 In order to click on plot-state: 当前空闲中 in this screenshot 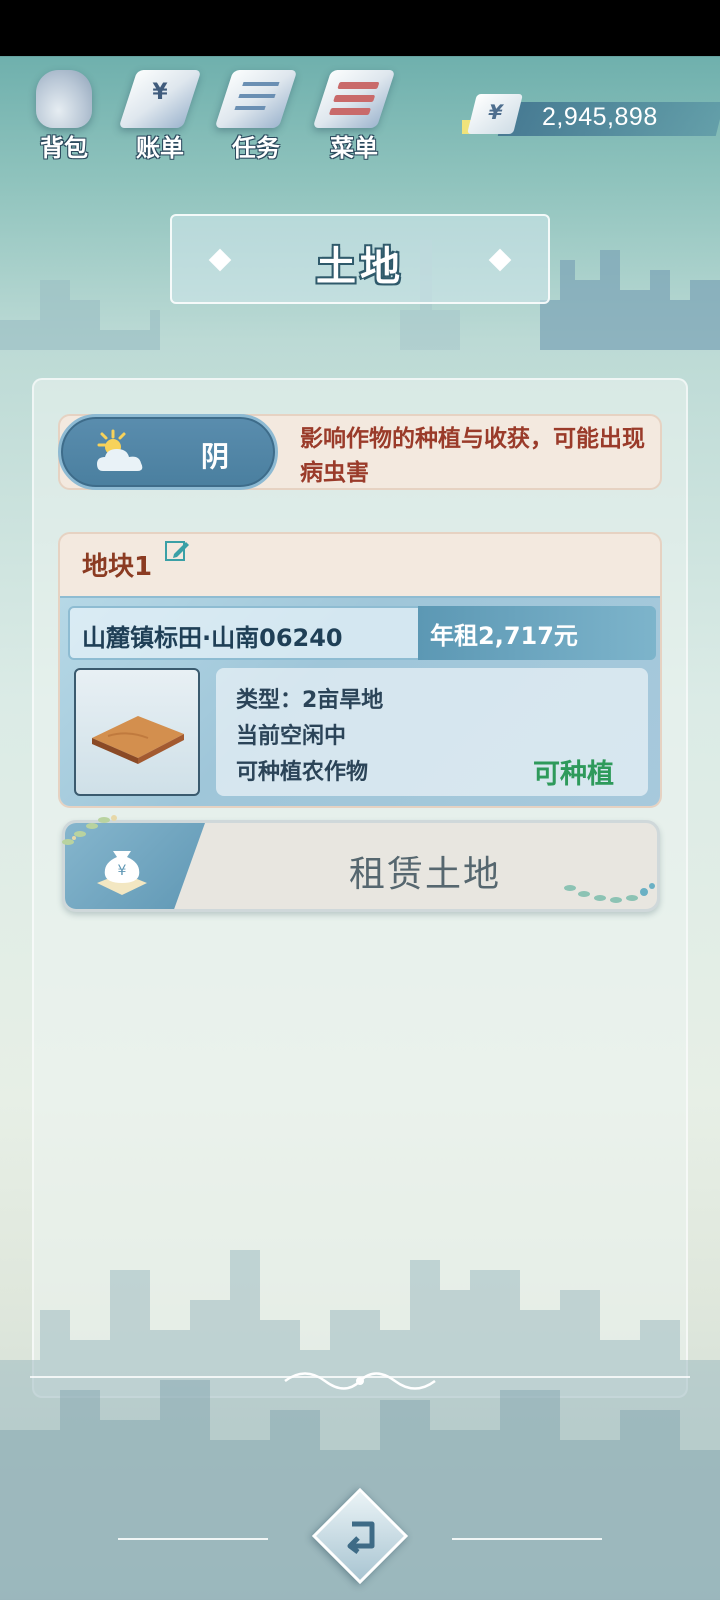, I will do `click(291, 736)`.